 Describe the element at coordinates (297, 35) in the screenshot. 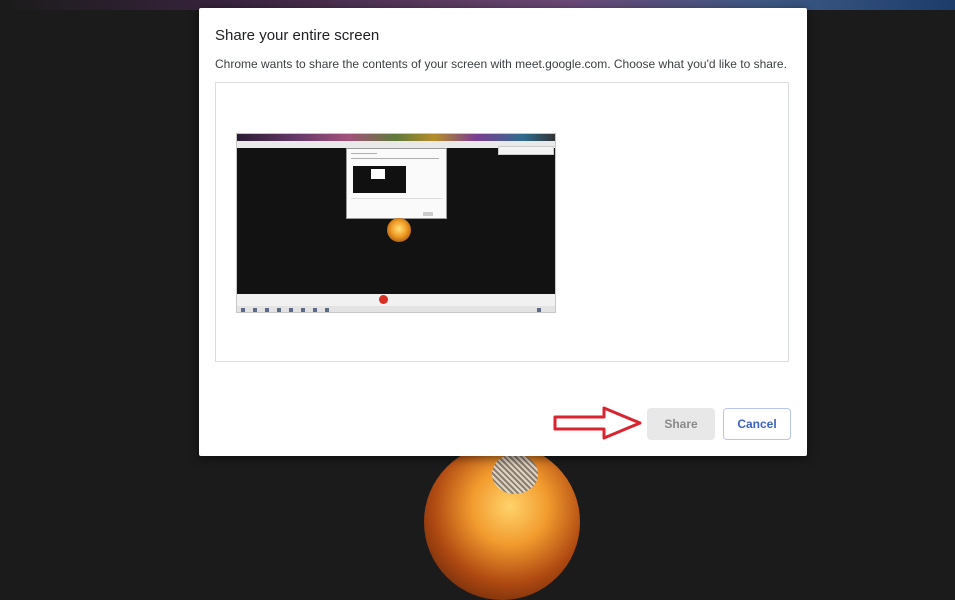

I see `dialog-title: Share your entire screen` at that location.